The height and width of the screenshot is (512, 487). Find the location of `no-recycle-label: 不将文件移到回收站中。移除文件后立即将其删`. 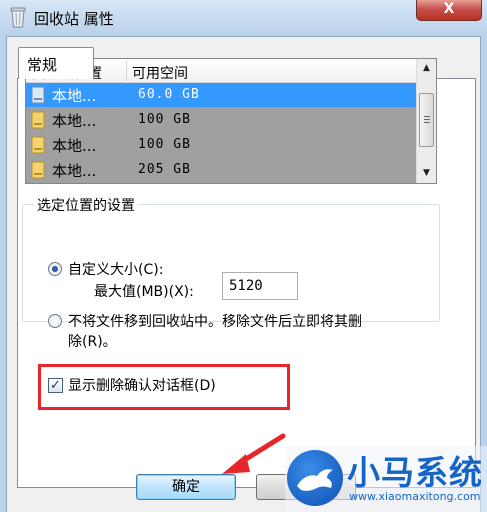

no-recycle-label: 不将文件移到回收站中。移除文件后立即将其删 is located at coordinates (215, 321).